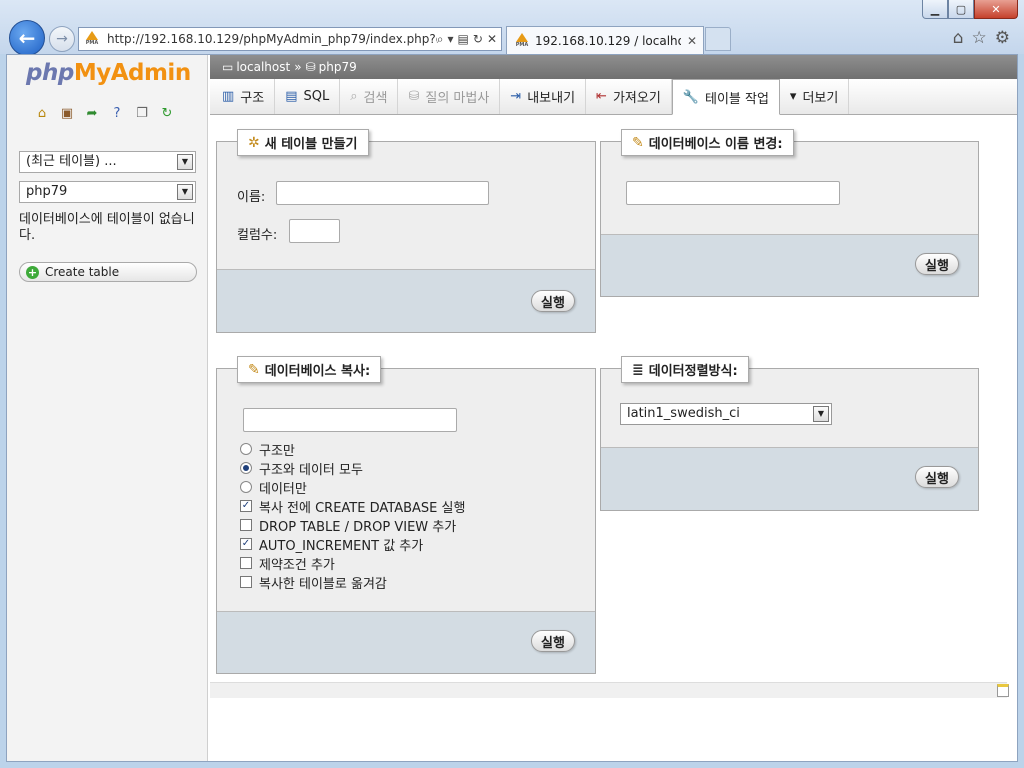 The width and height of the screenshot is (1024, 768). Describe the element at coordinates (167, 113) in the screenshot. I see `reload-icon: ↻` at that location.